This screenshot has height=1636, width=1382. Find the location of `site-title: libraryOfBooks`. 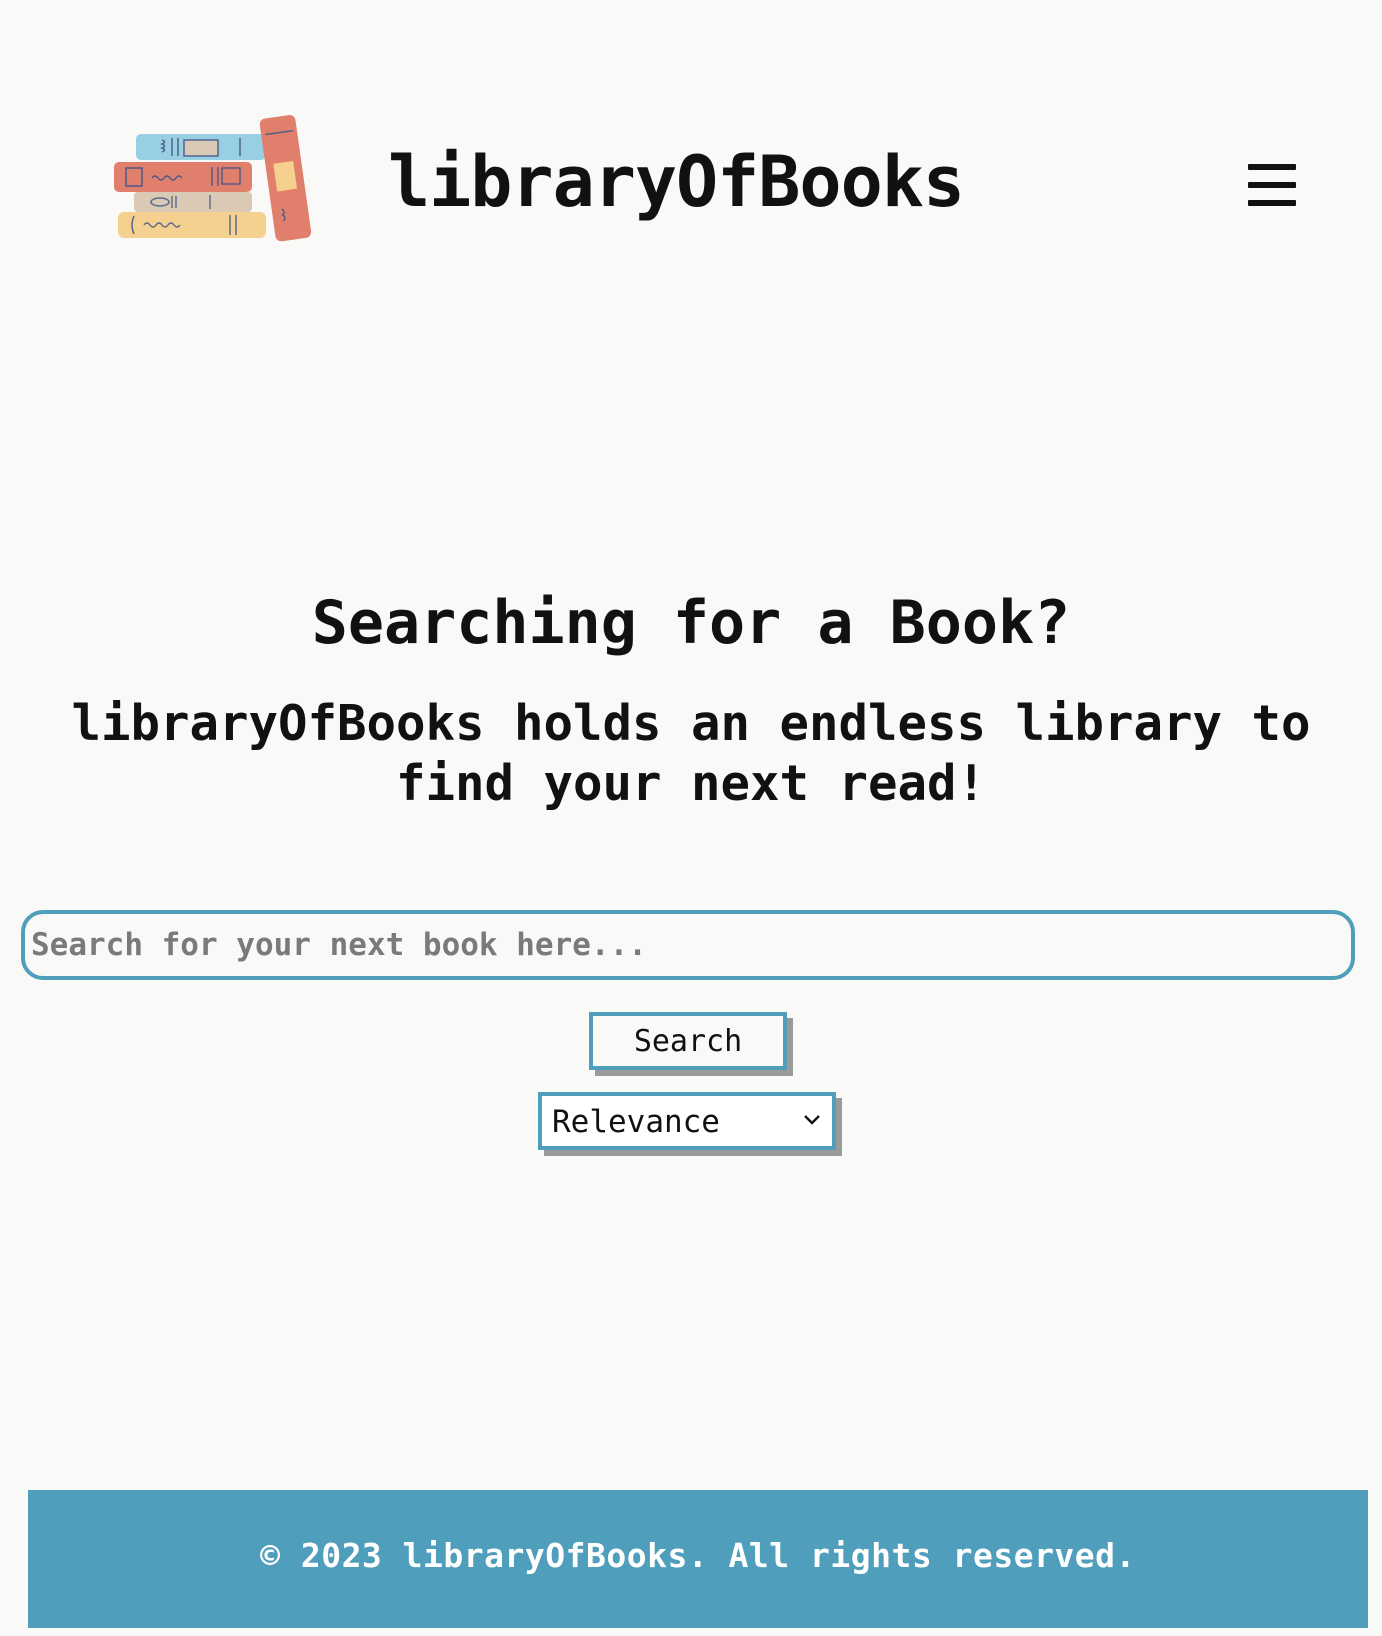

site-title: libraryOfBooks is located at coordinates (676, 182).